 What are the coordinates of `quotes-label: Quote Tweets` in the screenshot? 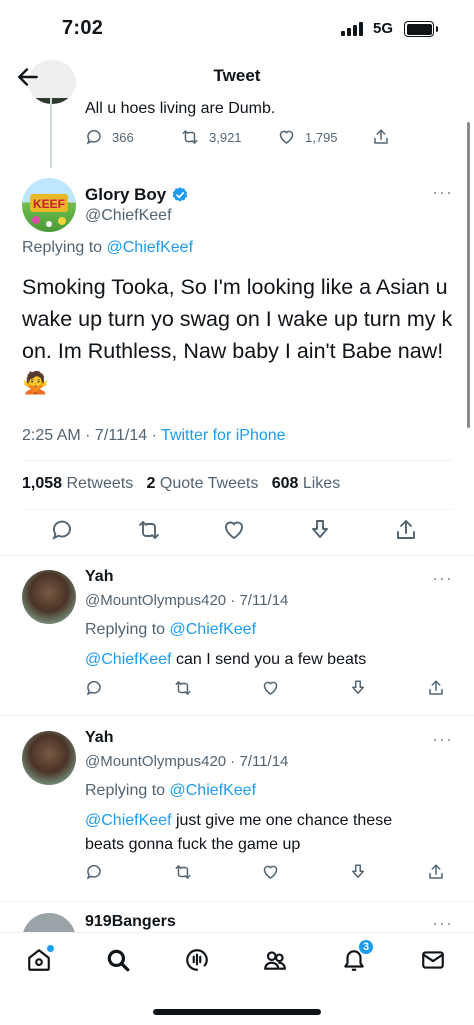 It's located at (209, 483).